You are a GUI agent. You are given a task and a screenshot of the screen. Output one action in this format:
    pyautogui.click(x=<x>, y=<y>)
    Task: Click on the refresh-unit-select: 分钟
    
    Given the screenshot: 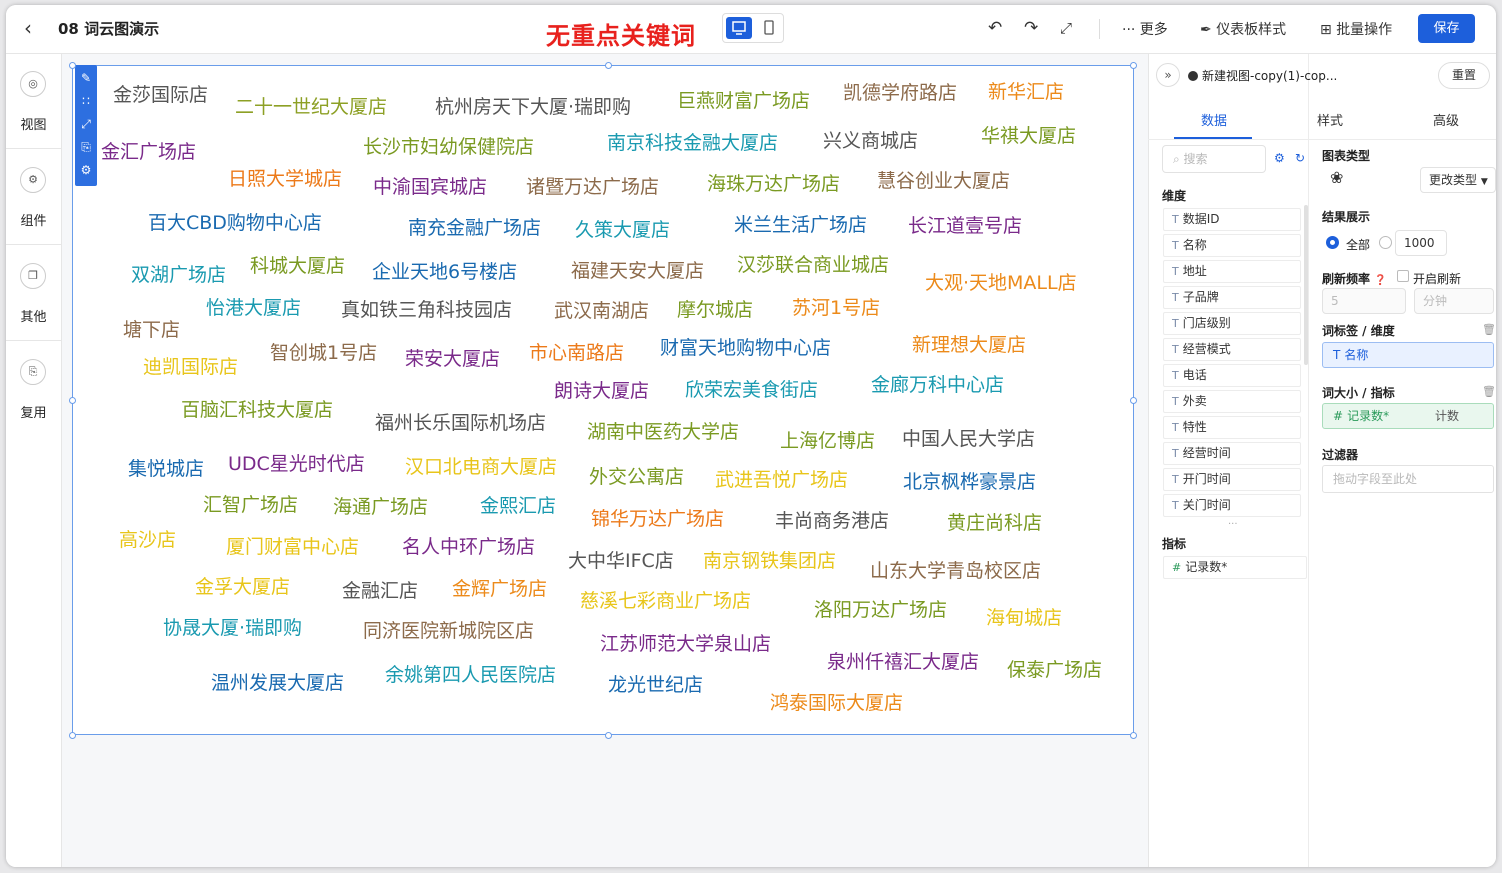 What is the action you would take?
    pyautogui.click(x=1454, y=301)
    